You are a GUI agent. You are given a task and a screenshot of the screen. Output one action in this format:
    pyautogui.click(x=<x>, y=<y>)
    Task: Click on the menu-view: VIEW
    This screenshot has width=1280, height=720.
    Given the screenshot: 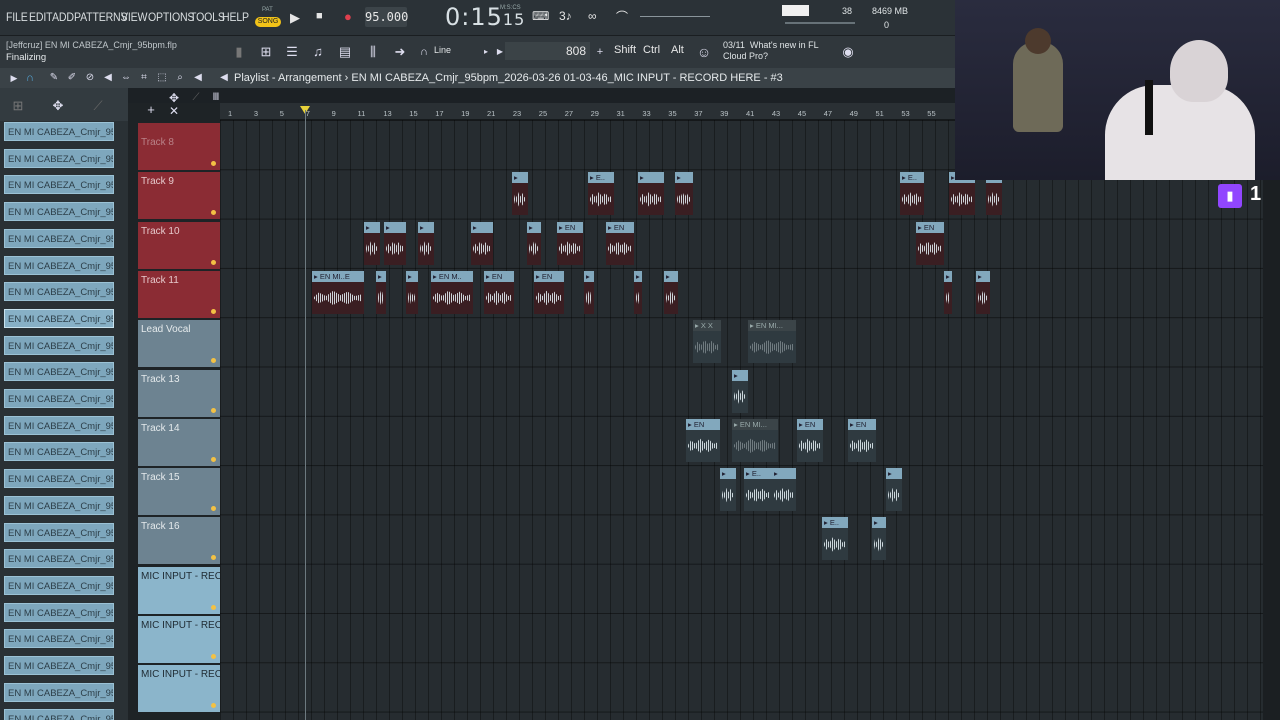 What is the action you would take?
    pyautogui.click(x=134, y=17)
    